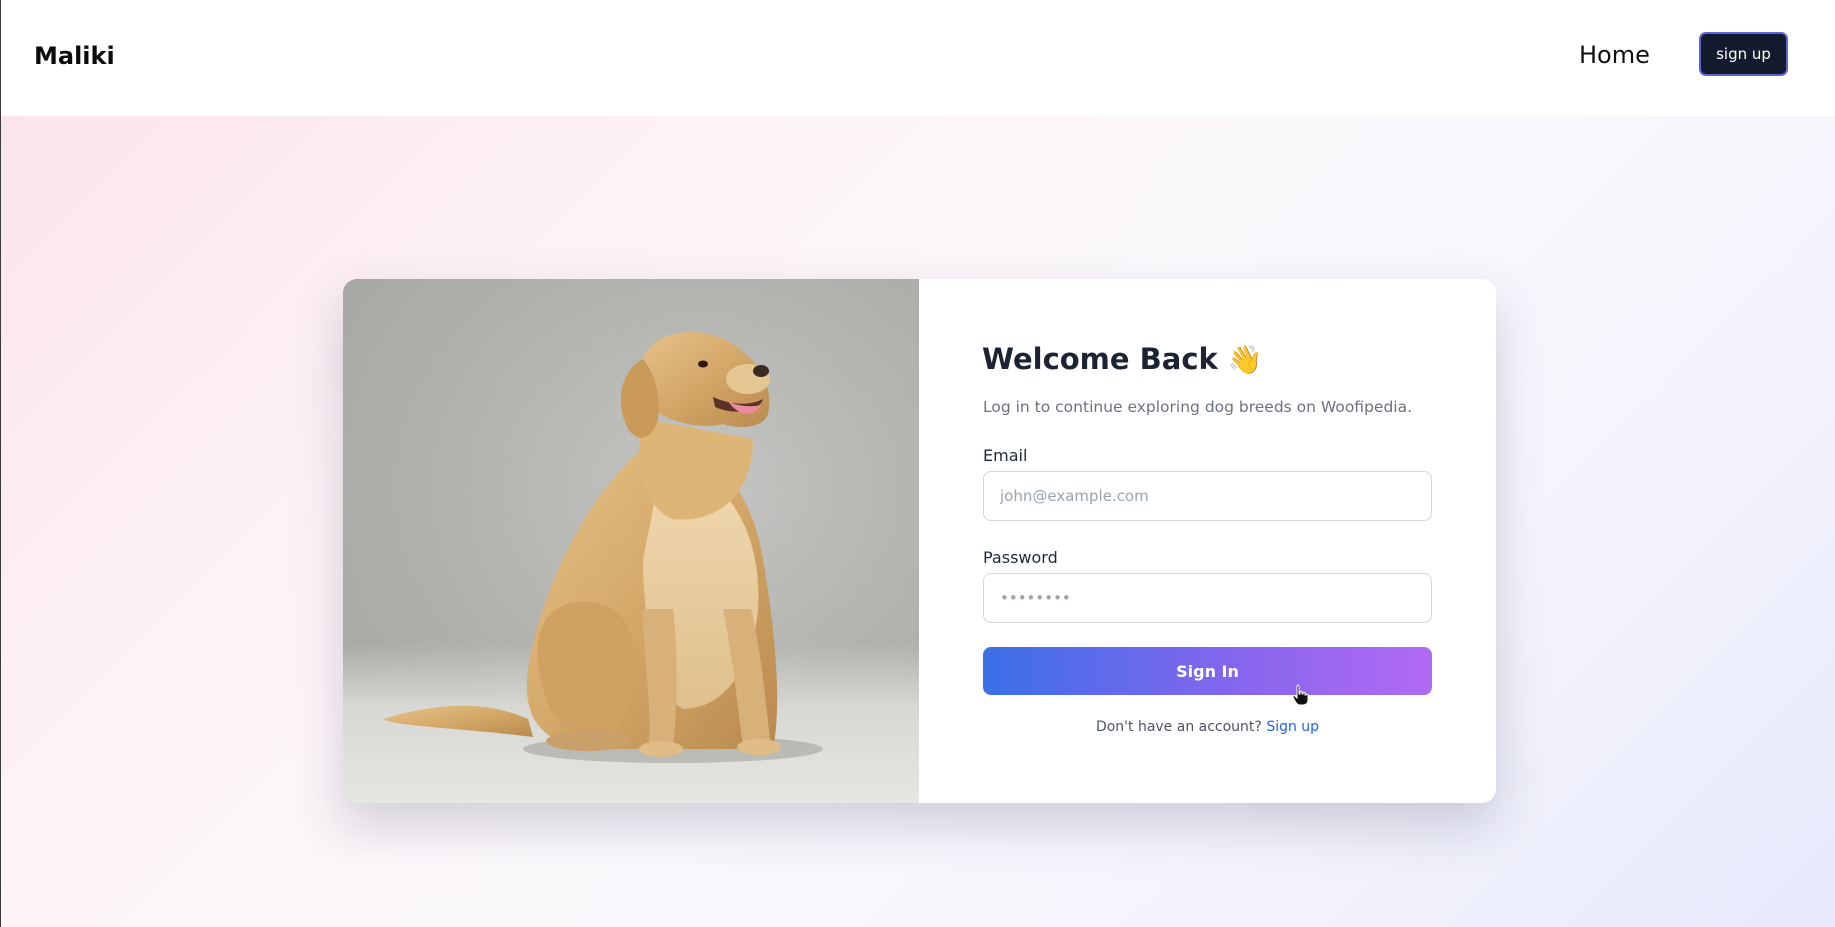 The image size is (1835, 927). Describe the element at coordinates (74, 56) in the screenshot. I see `brand-logo: Maliki` at that location.